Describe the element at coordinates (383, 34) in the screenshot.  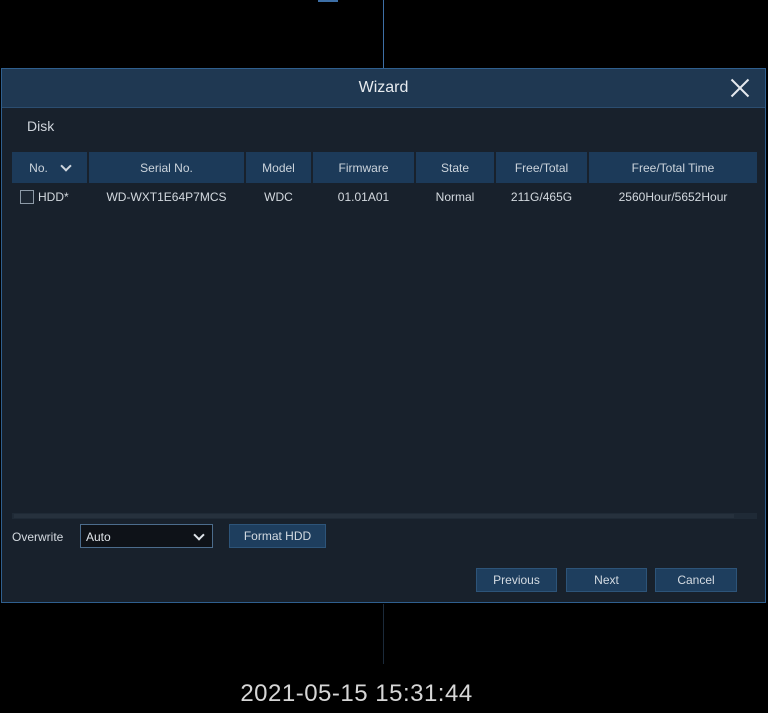
I see `video-grid-line-top` at that location.